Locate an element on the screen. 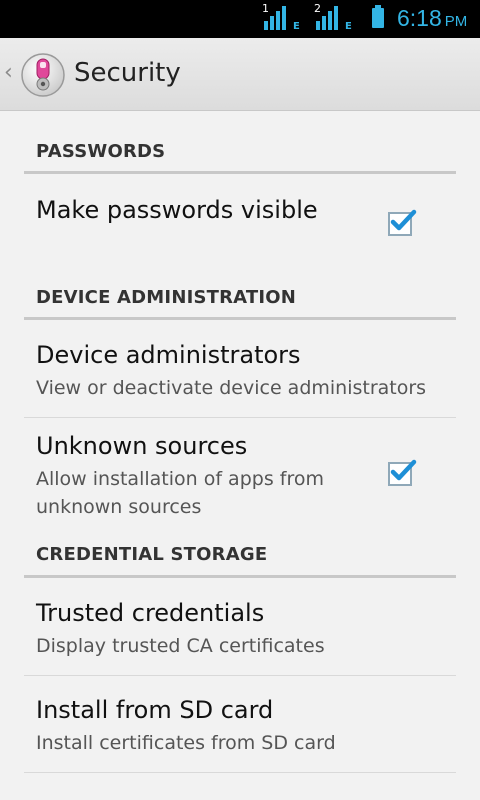 This screenshot has height=800, width=480. make-passwords-visible-checkbox is located at coordinates (402, 222).